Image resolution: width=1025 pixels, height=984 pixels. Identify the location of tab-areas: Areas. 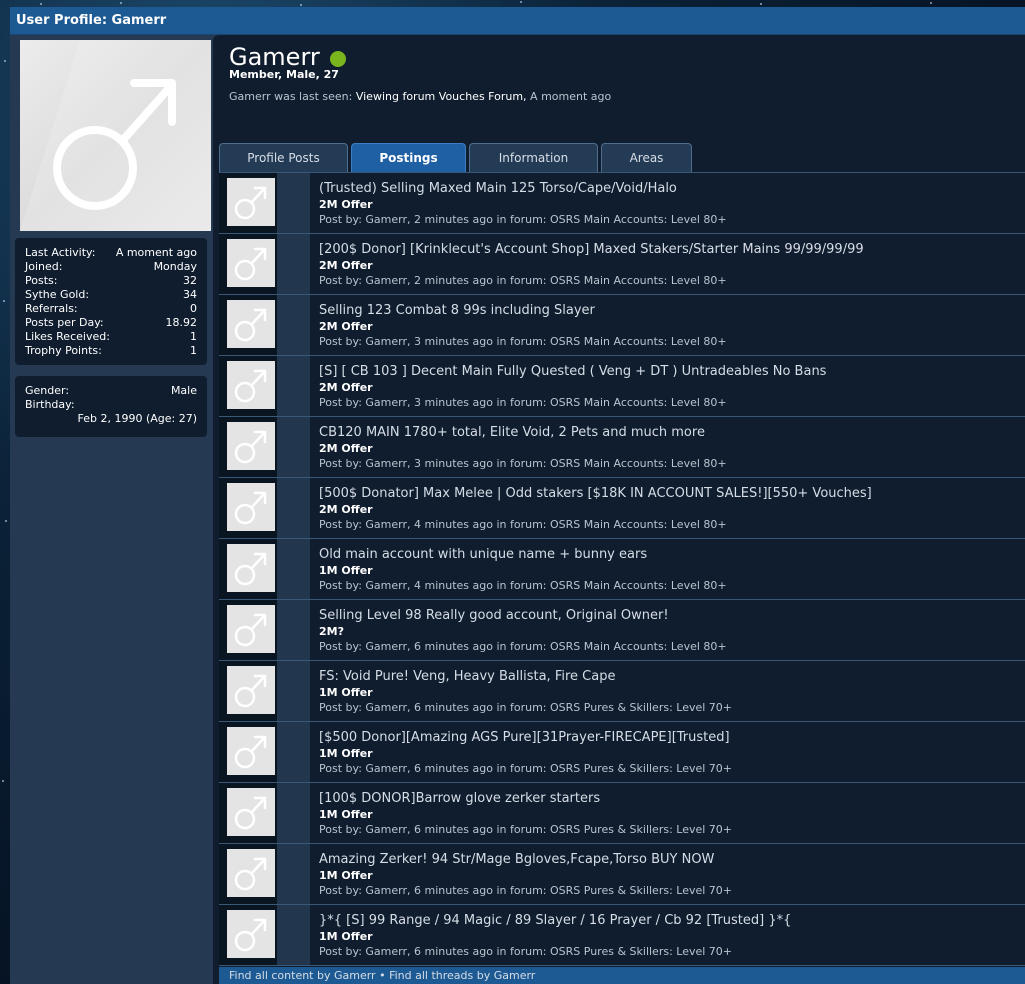
(646, 158).